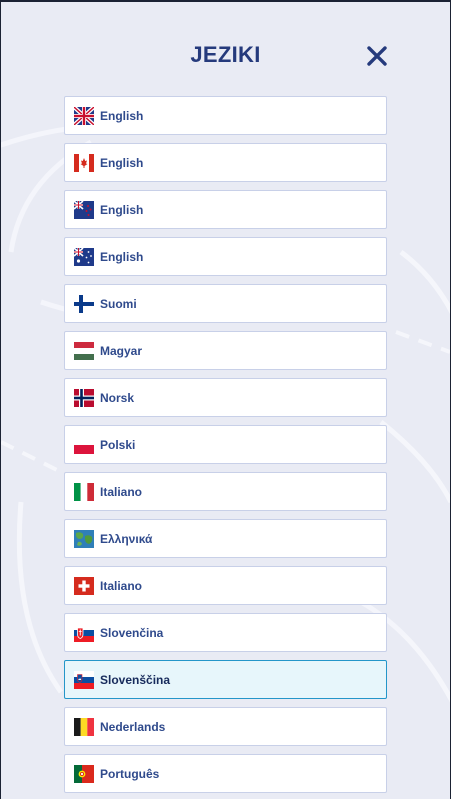  Describe the element at coordinates (84, 679) in the screenshot. I see `slovenia-flag-icon` at that location.